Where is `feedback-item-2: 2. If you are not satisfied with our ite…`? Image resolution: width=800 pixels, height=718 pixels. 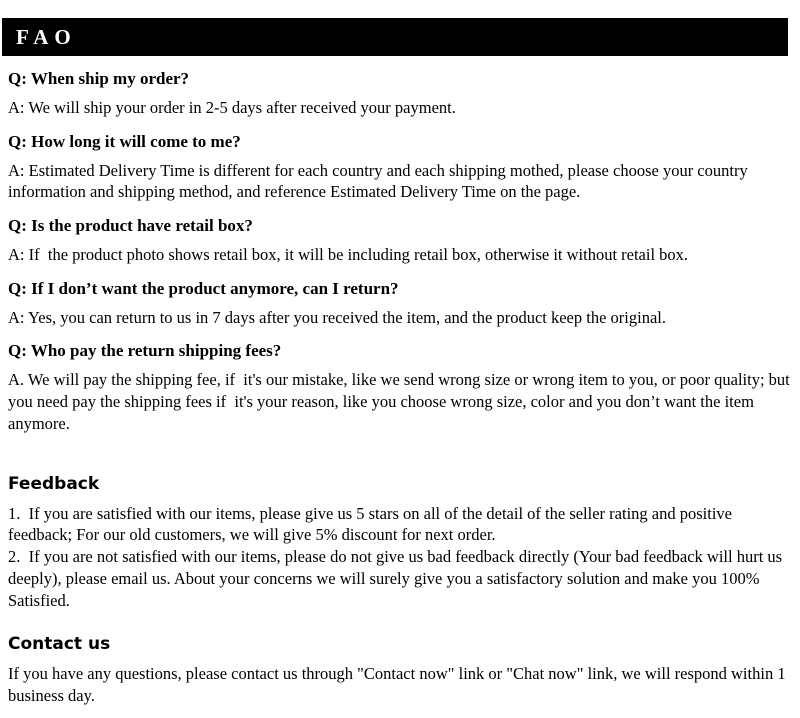 feedback-item-2: 2. If you are not satisfied with our ite… is located at coordinates (397, 579).